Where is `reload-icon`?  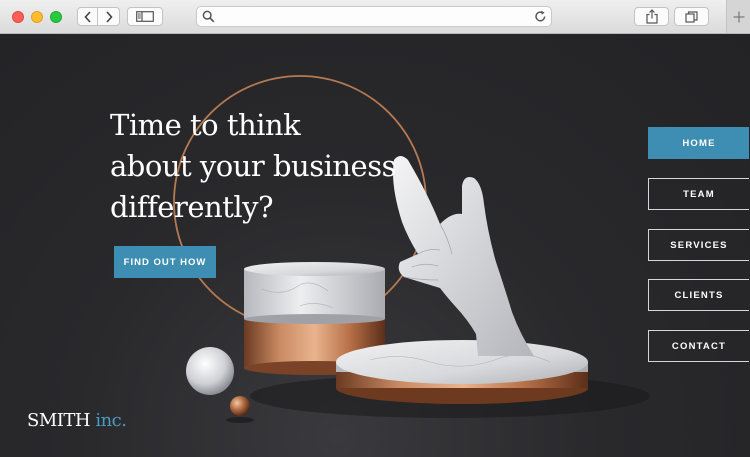
reload-icon is located at coordinates (540, 16).